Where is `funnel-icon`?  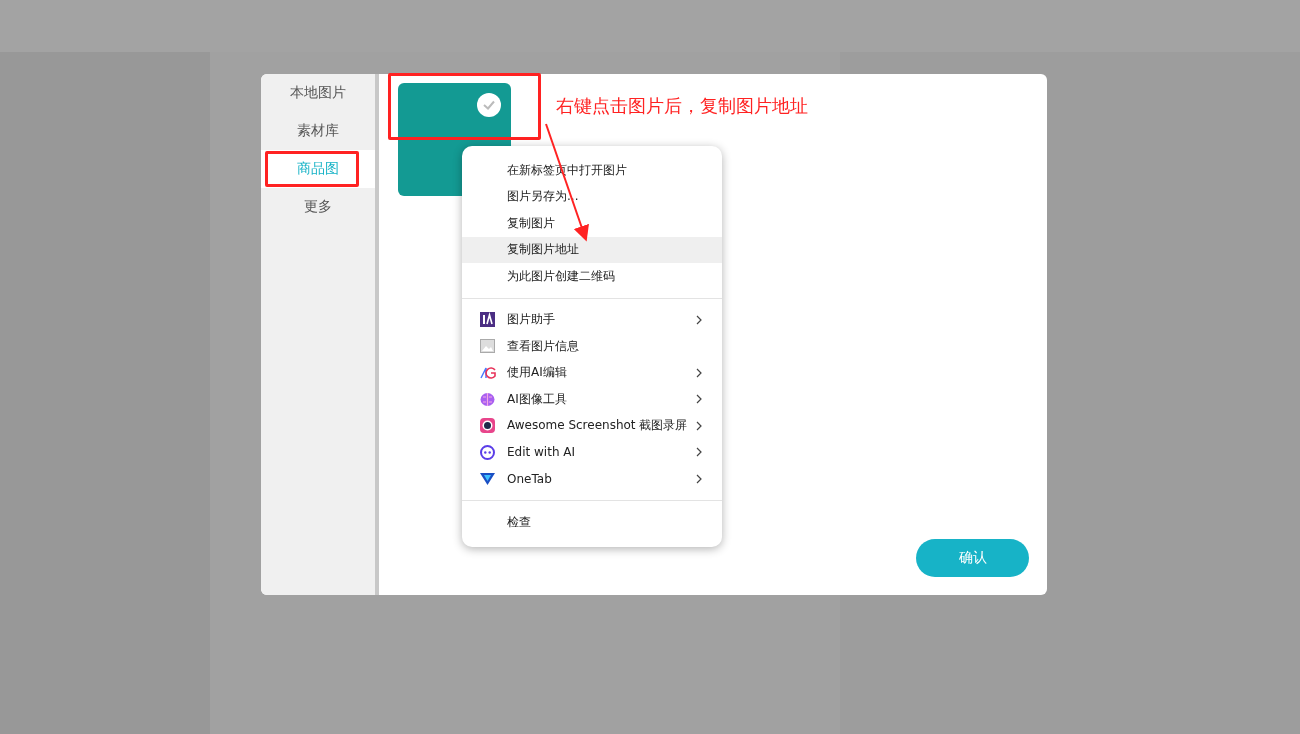
funnel-icon is located at coordinates (487, 478).